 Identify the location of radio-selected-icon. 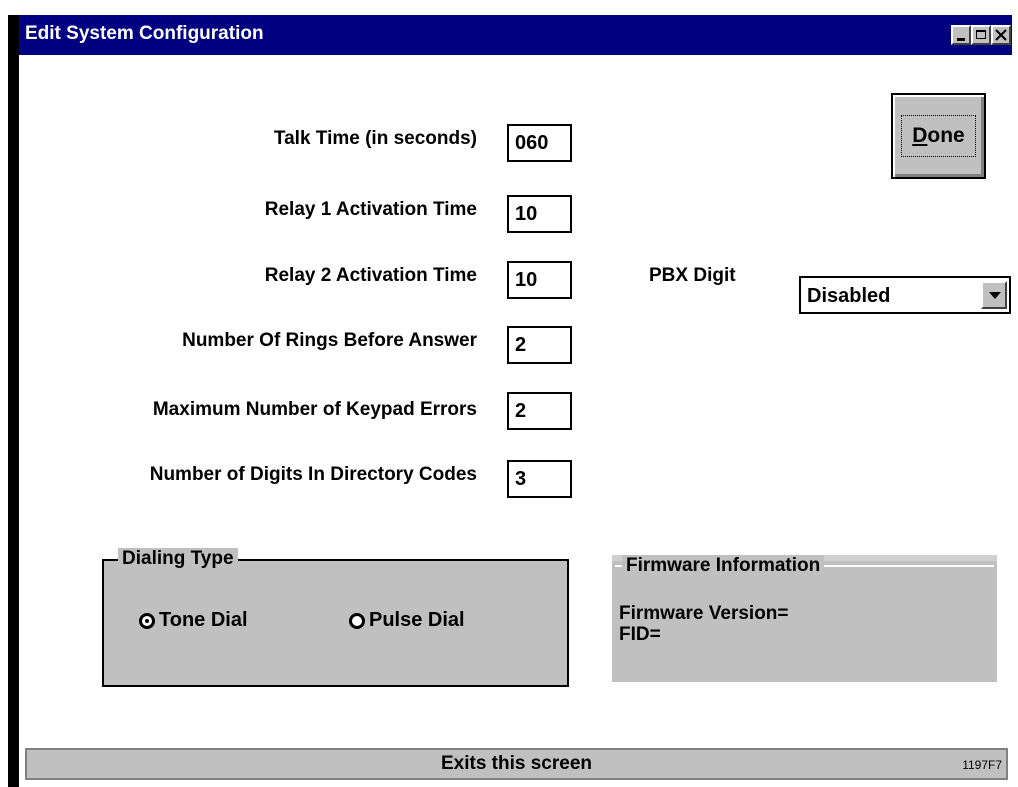
(147, 621).